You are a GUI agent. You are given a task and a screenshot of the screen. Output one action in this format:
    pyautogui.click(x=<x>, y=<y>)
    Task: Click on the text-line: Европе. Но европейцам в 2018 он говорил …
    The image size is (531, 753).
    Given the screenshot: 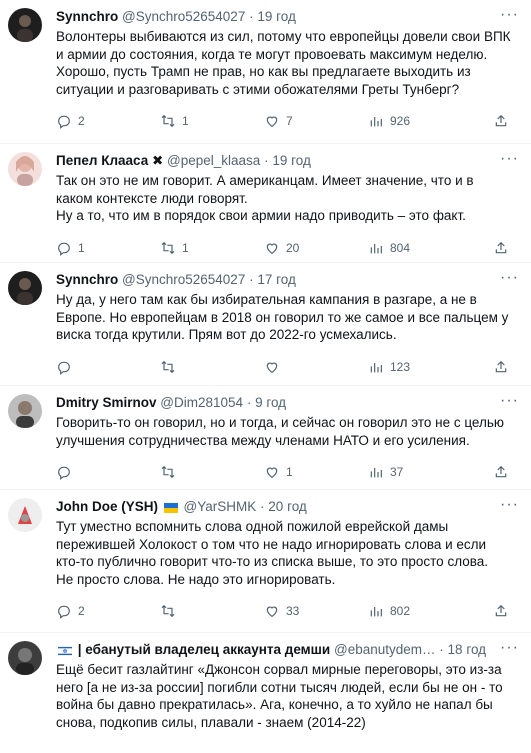 What is the action you would take?
    pyautogui.click(x=282, y=317)
    